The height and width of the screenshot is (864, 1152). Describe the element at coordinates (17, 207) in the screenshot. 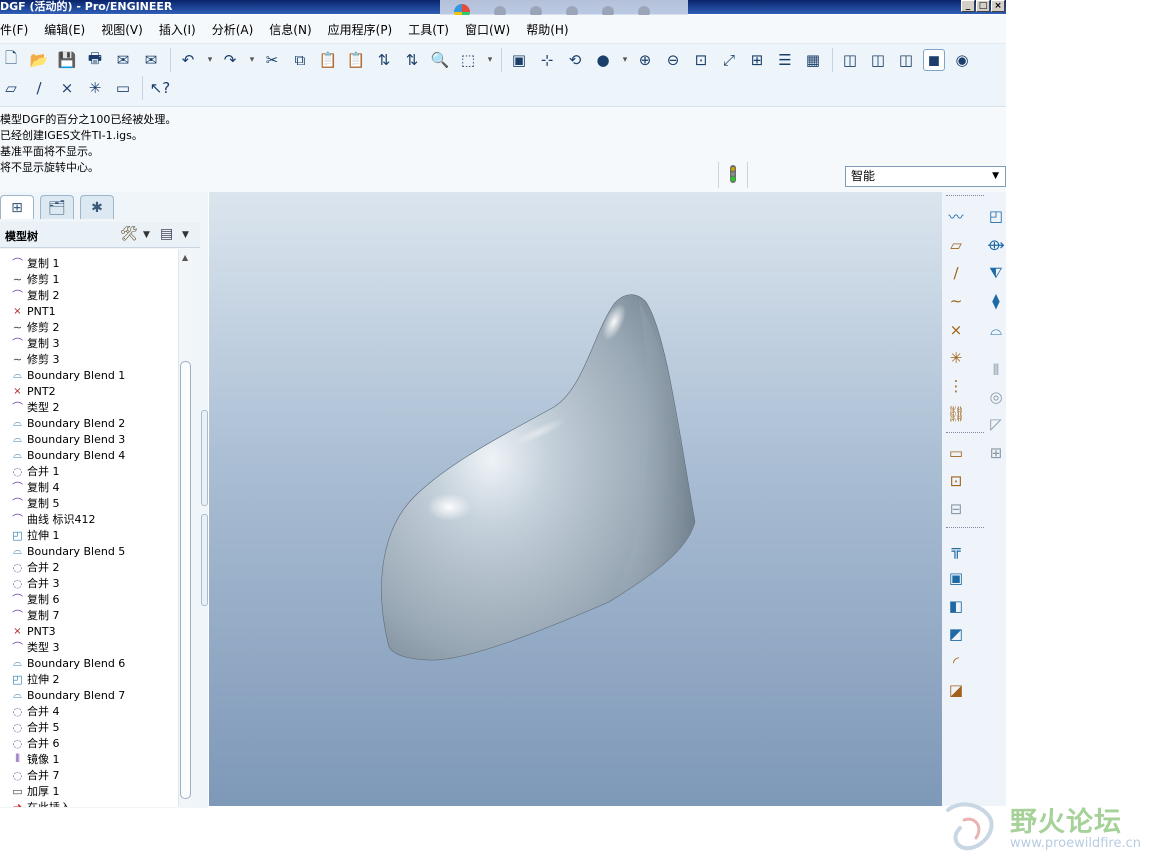

I see `tab-model-tree: ⊞` at that location.